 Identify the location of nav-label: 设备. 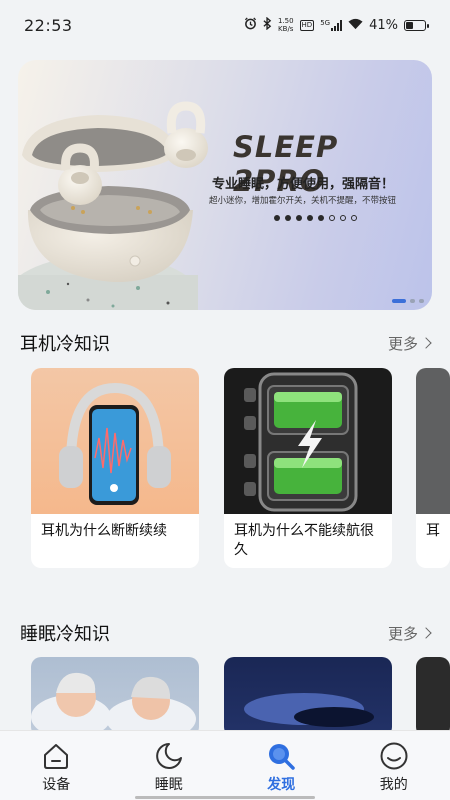
(56, 785).